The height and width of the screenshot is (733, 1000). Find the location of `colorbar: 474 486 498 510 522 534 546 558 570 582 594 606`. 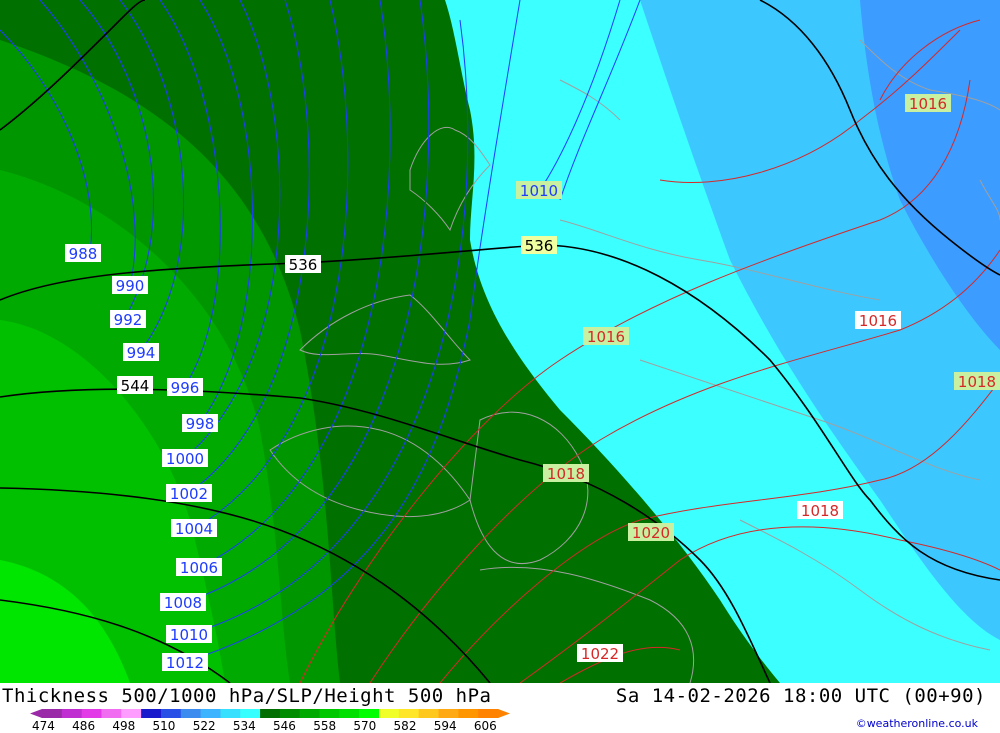

colorbar: 474 486 498 510 522 534 546 558 570 582 594 606 is located at coordinates (270, 720).